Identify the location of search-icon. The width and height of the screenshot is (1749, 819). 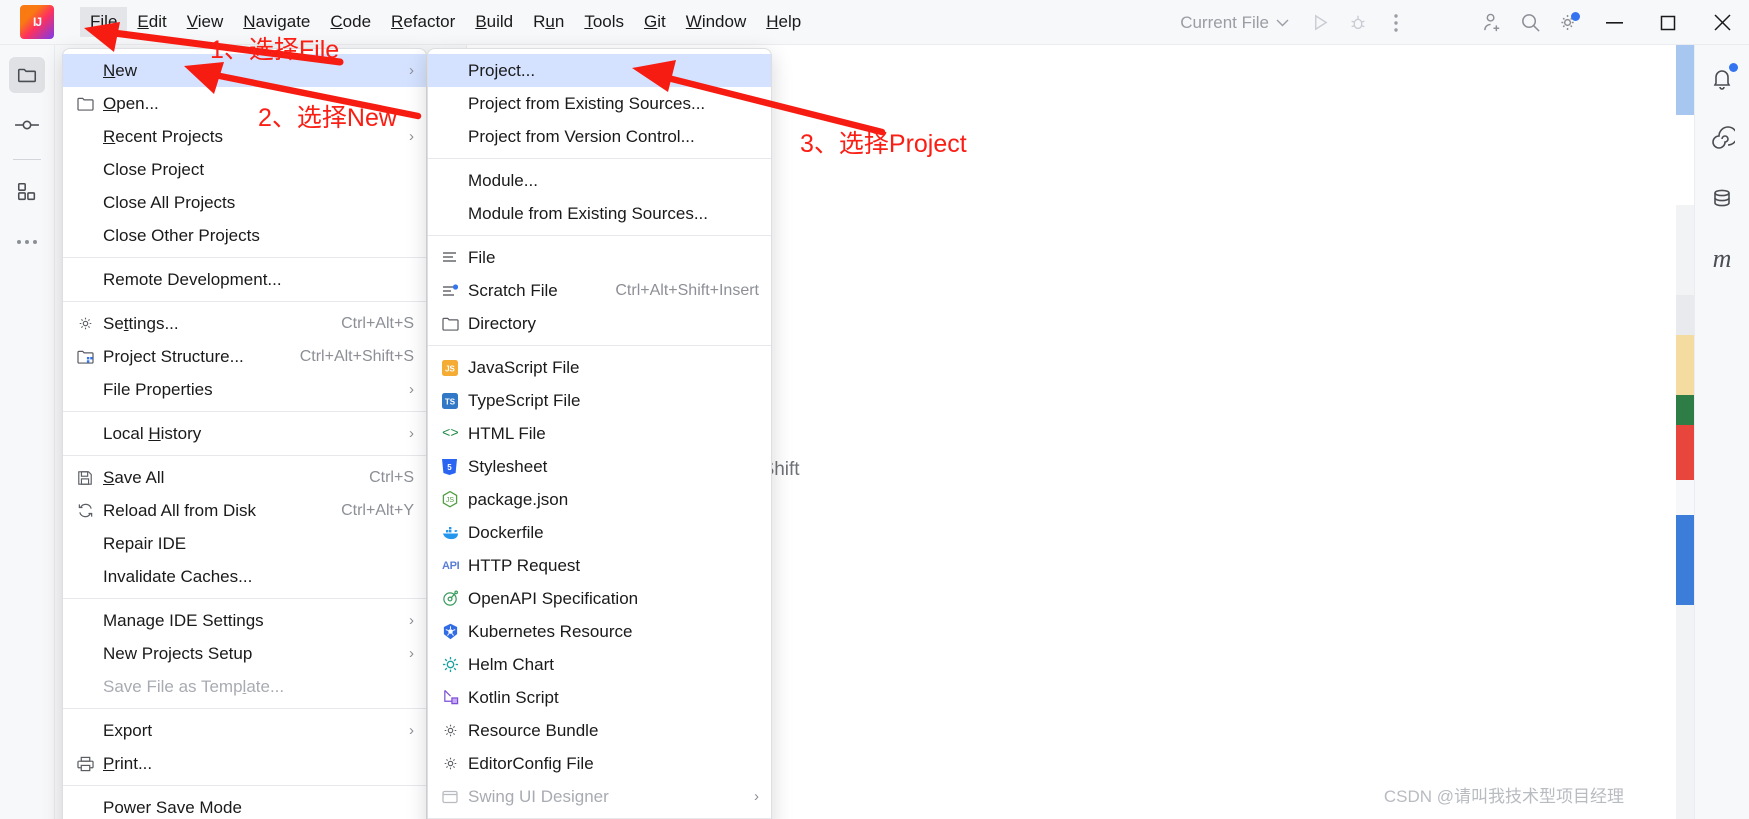
(1530, 23).